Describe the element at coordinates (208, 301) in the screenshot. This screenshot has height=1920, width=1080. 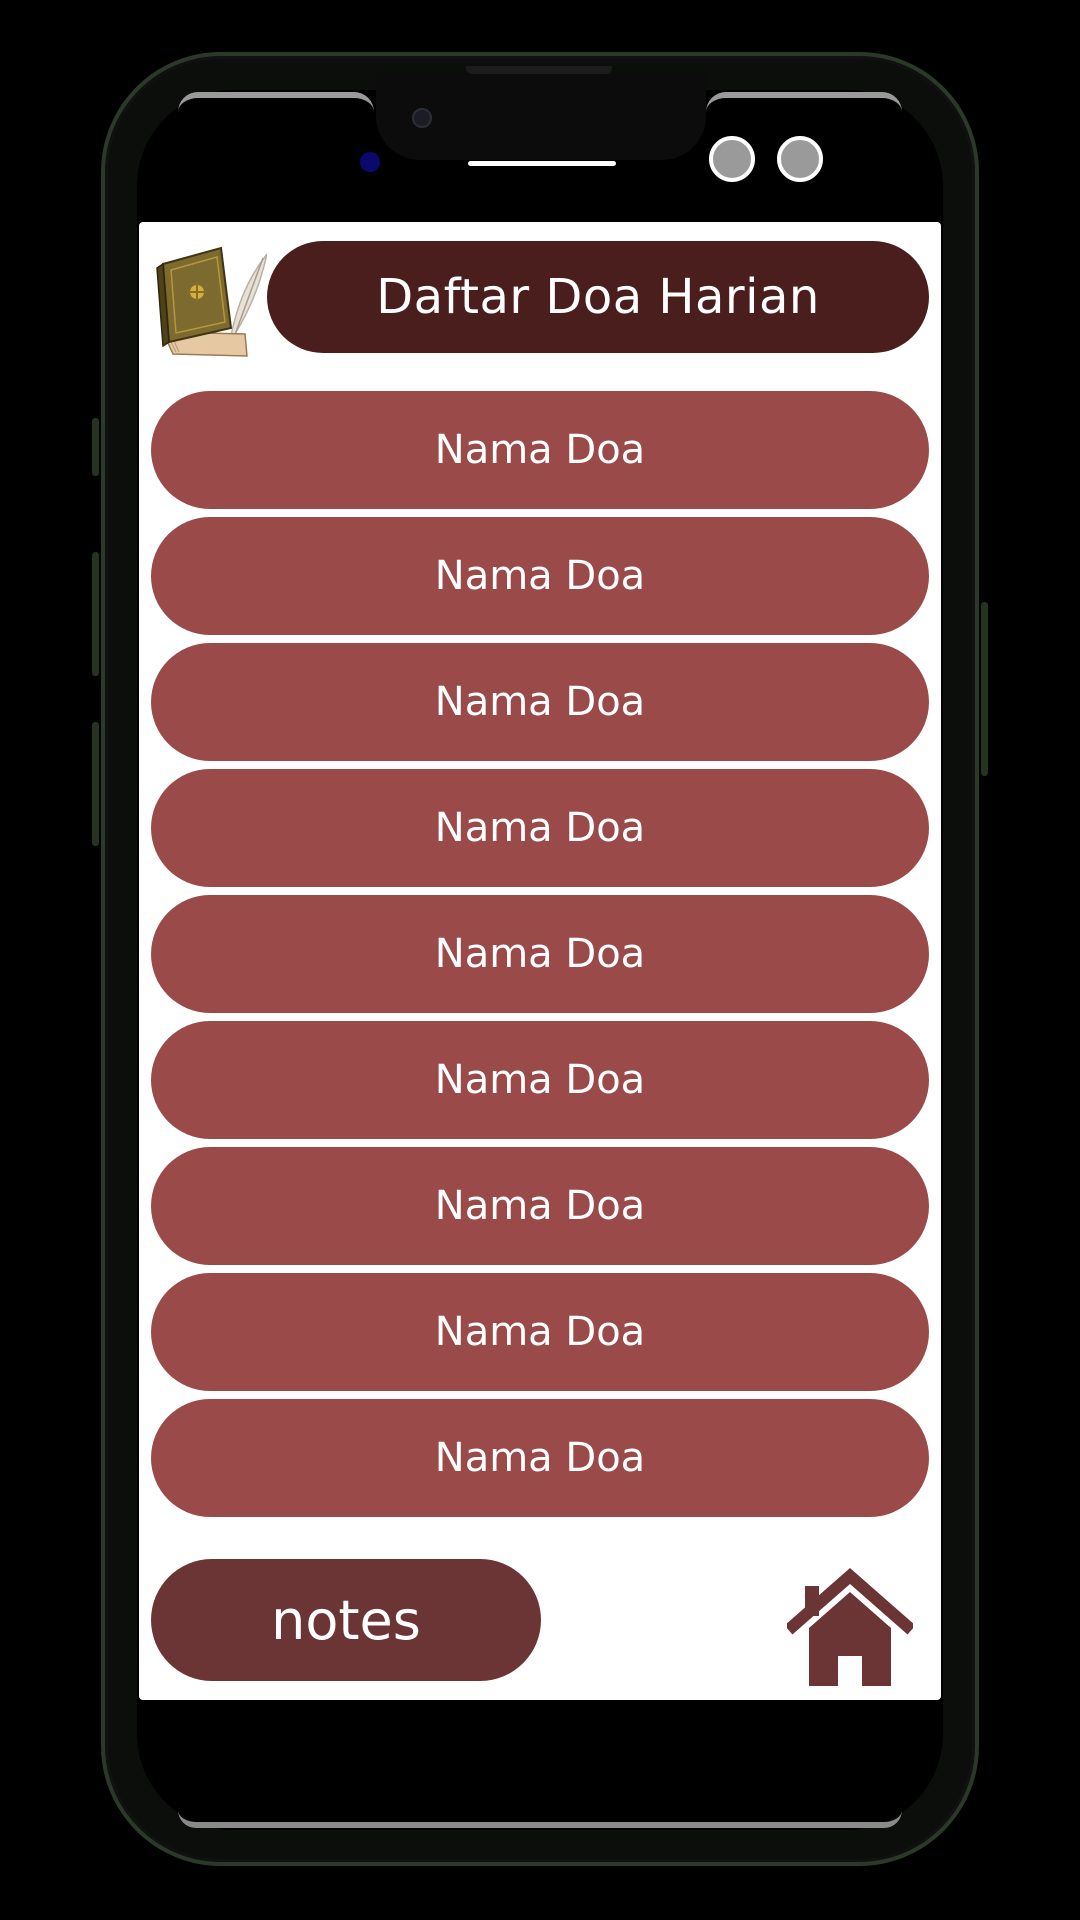
I see `book-quill-icon` at that location.